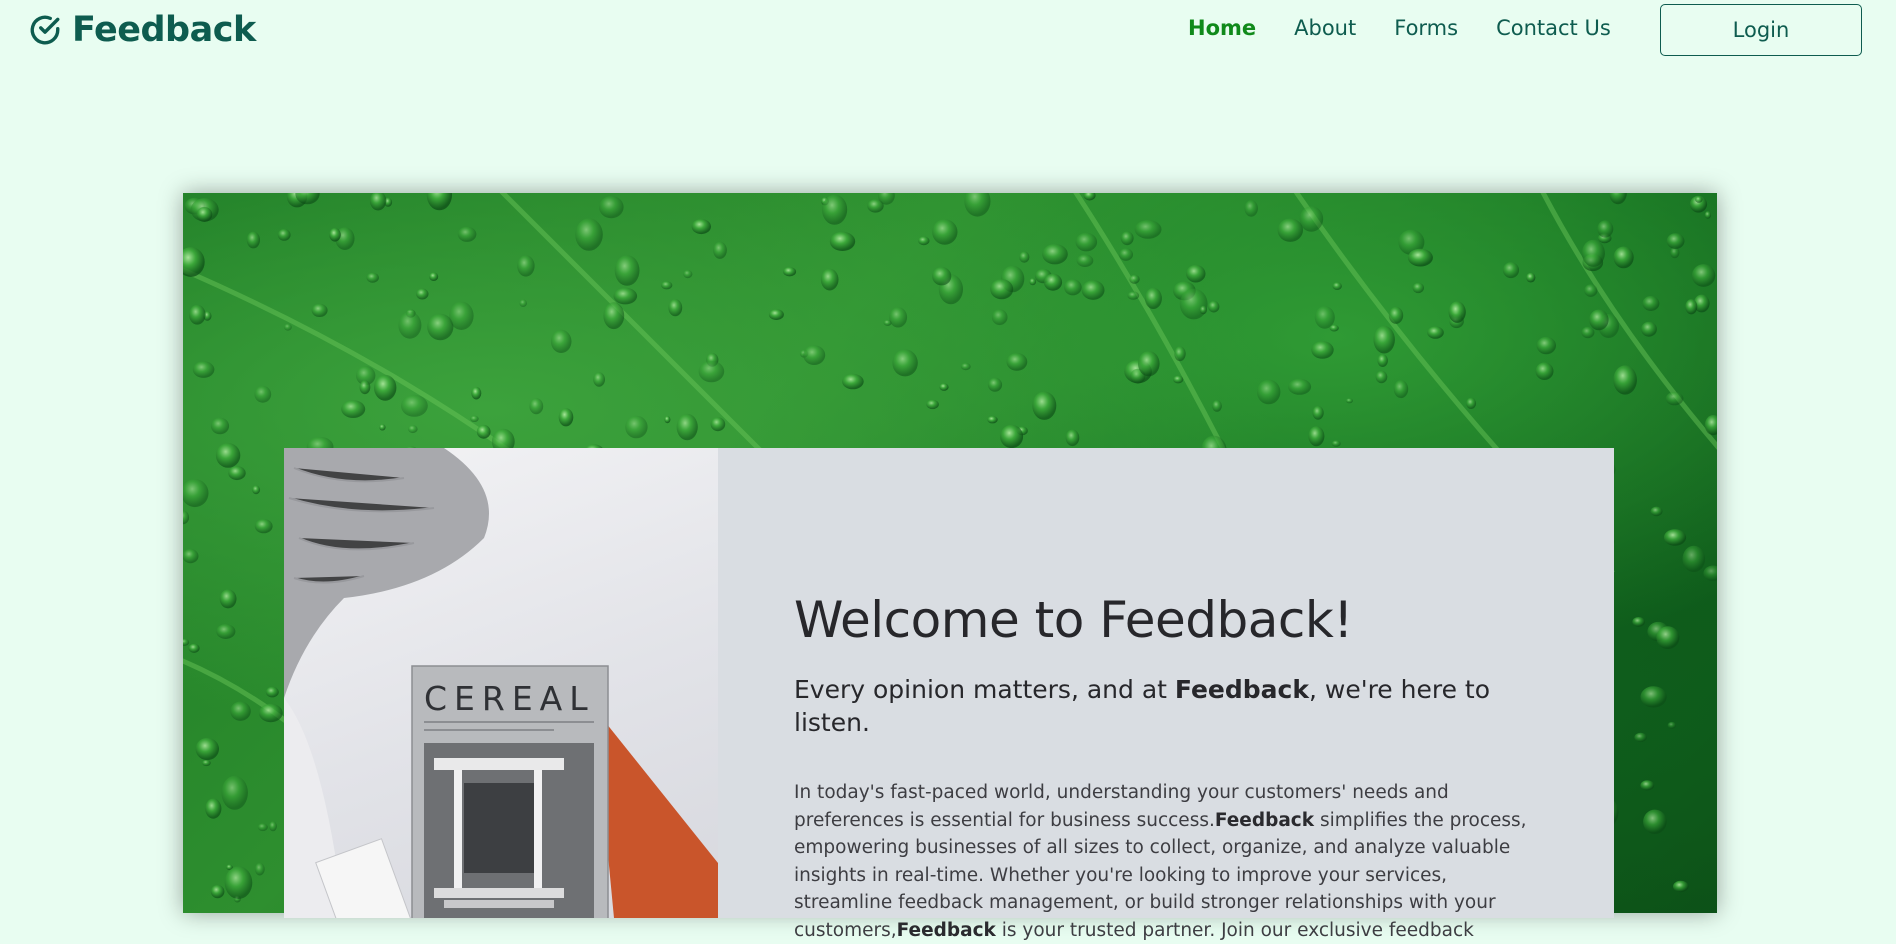 The image size is (1896, 944). What do you see at coordinates (1073, 620) in the screenshot?
I see `page-title: Welcome to Feedback!` at bounding box center [1073, 620].